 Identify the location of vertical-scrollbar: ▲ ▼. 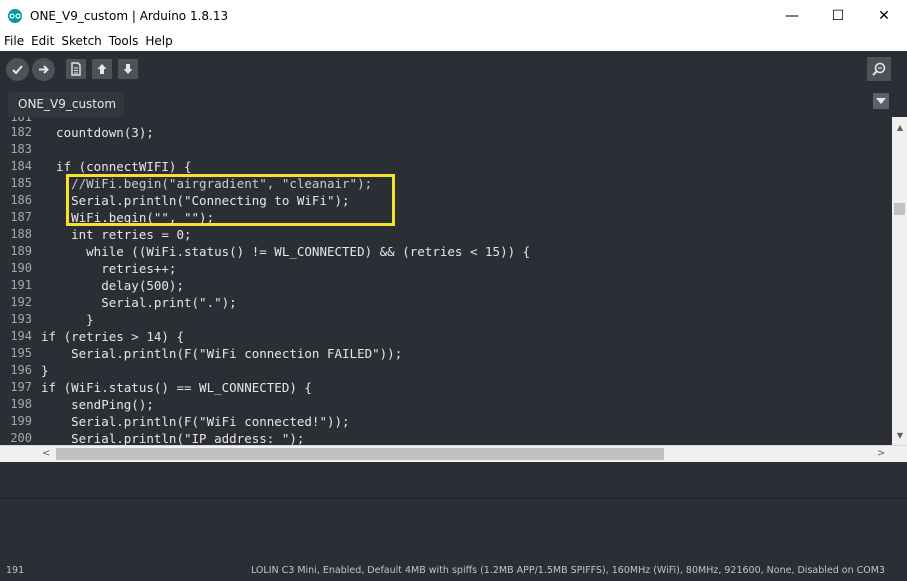
(899, 281).